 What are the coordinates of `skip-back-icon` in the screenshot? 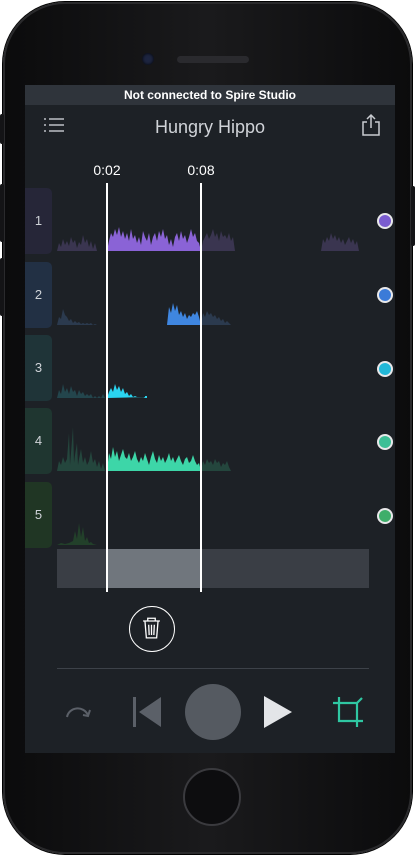 It's located at (148, 712).